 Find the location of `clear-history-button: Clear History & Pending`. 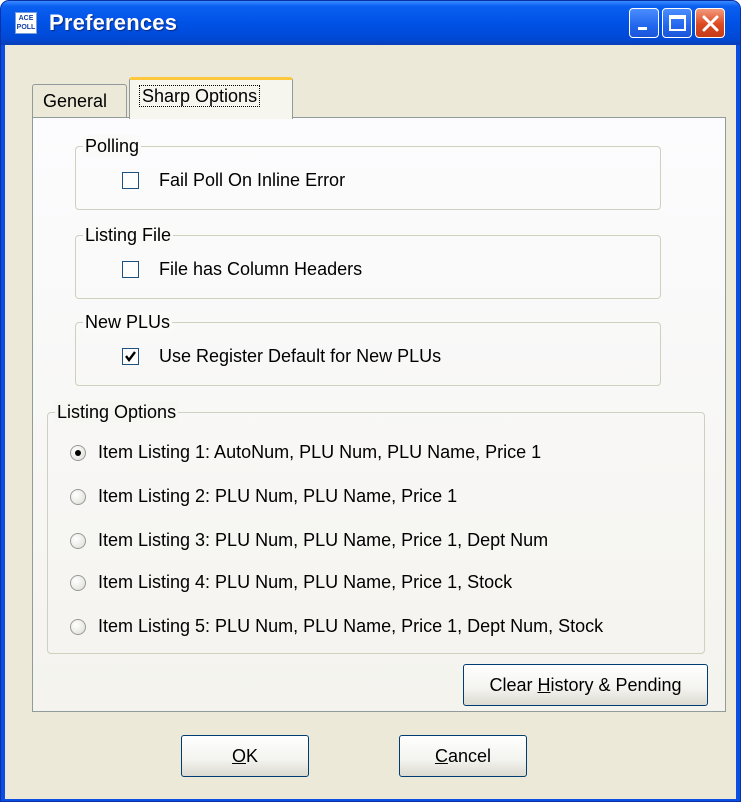

clear-history-button: Clear History & Pending is located at coordinates (585, 685).